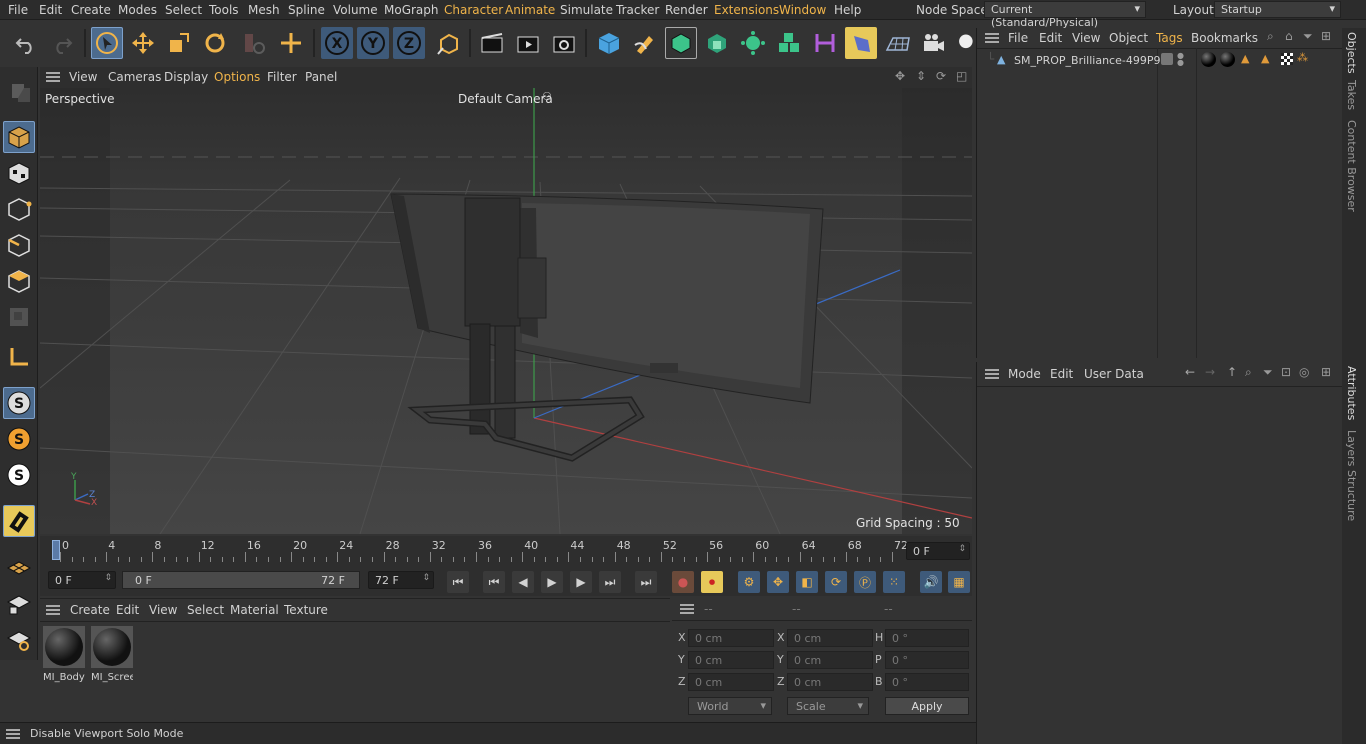  I want to click on obj-menu-tags: Tags, so click(1169, 38).